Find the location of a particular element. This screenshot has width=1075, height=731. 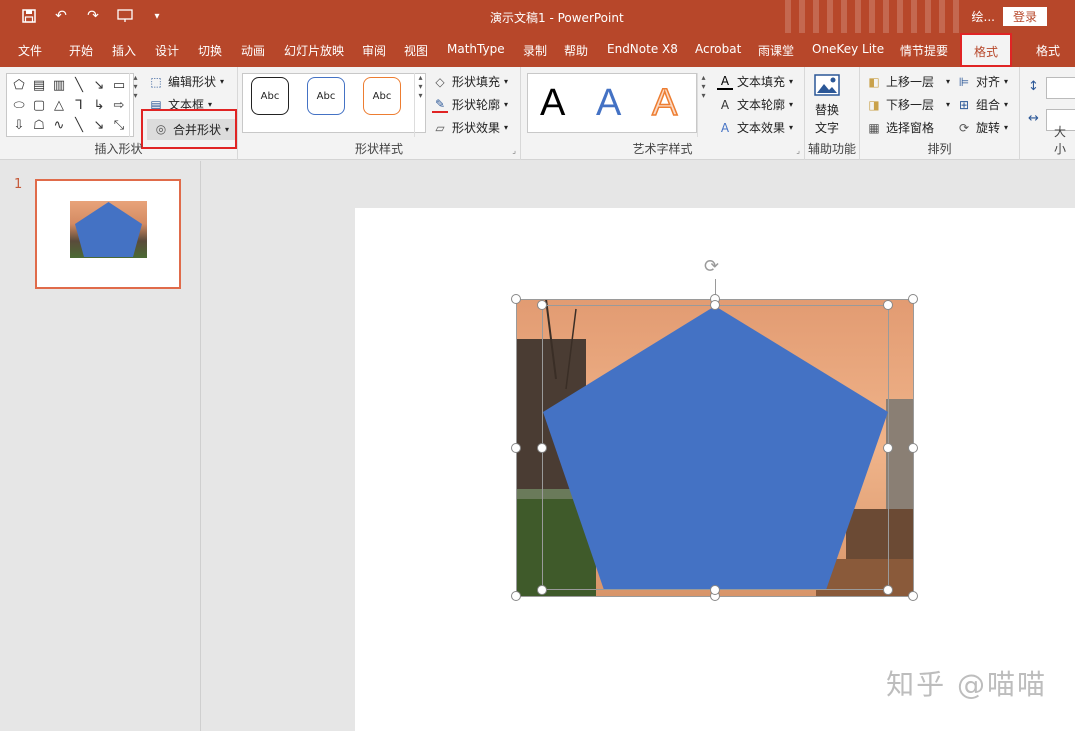

arrow-line-shape-icon: ↘ is located at coordinates (99, 86).